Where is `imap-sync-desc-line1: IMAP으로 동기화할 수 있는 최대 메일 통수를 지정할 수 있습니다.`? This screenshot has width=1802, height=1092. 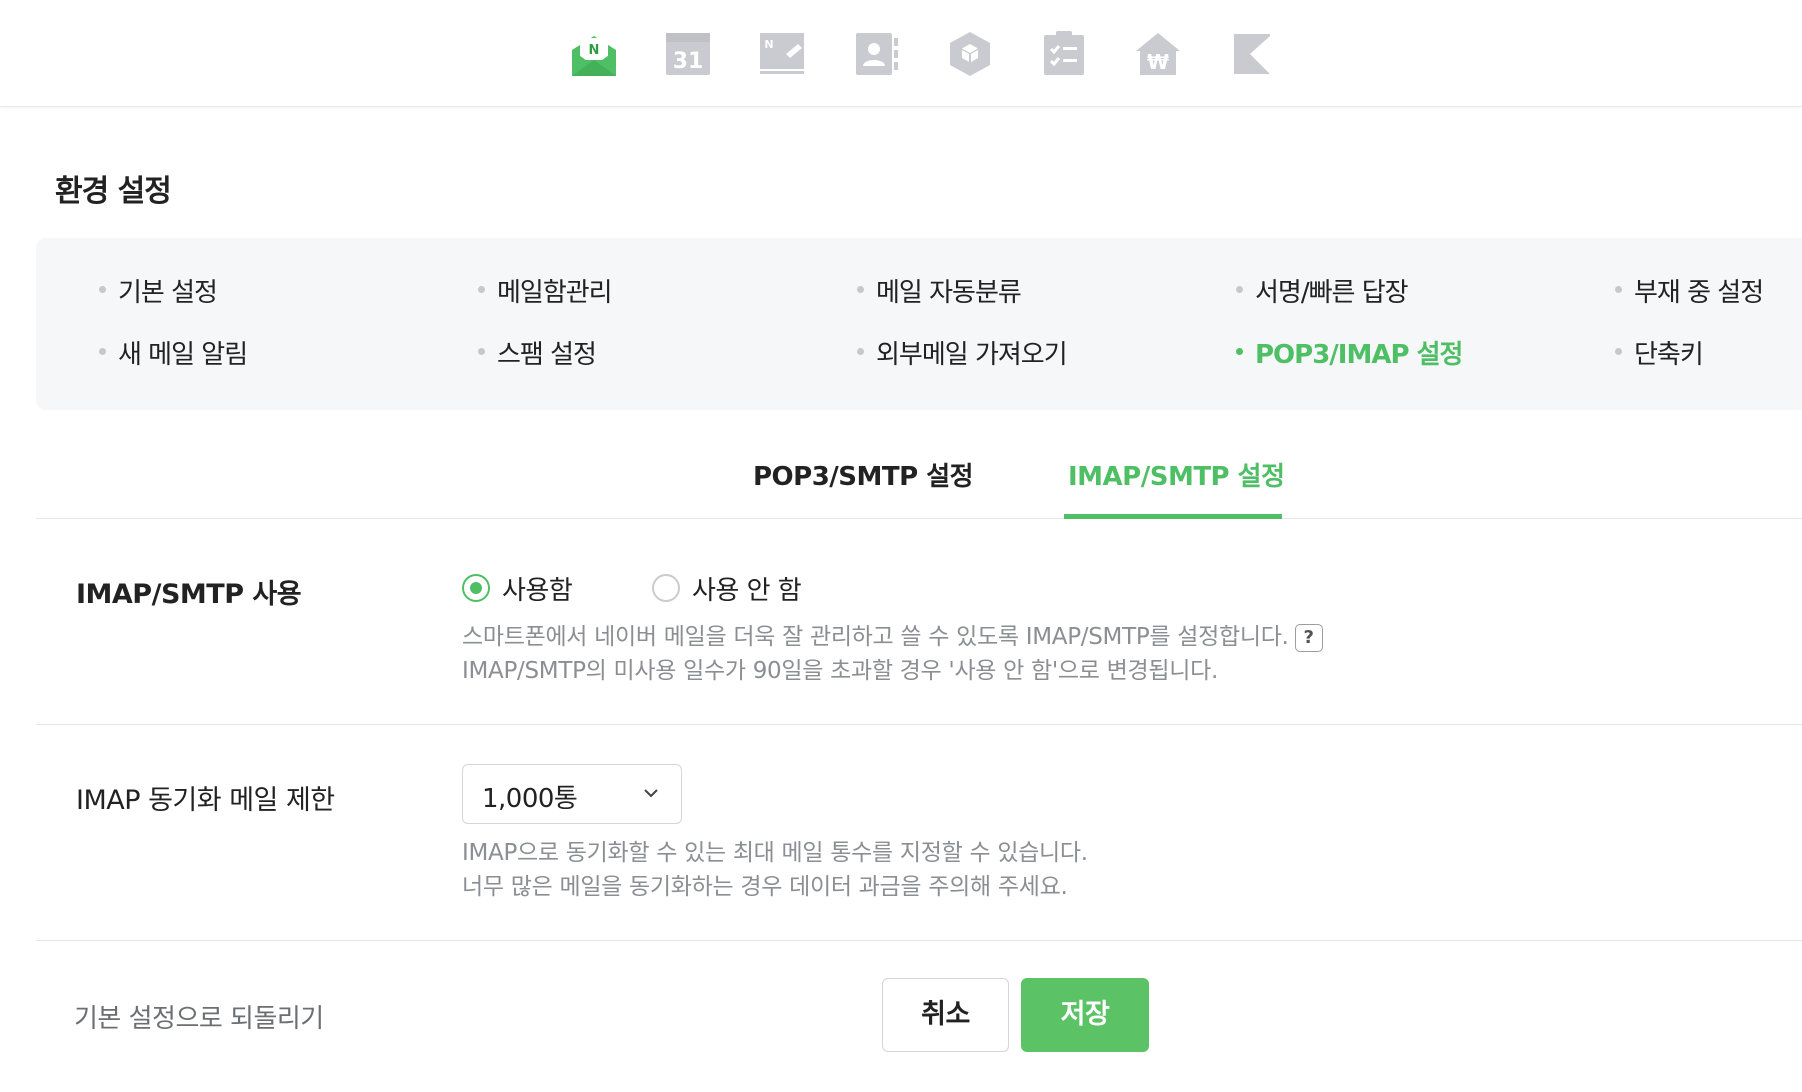
imap-sync-desc-line1: IMAP으로 동기화할 수 있는 최대 메일 통수를 지정할 수 있습니다. is located at coordinates (775, 853).